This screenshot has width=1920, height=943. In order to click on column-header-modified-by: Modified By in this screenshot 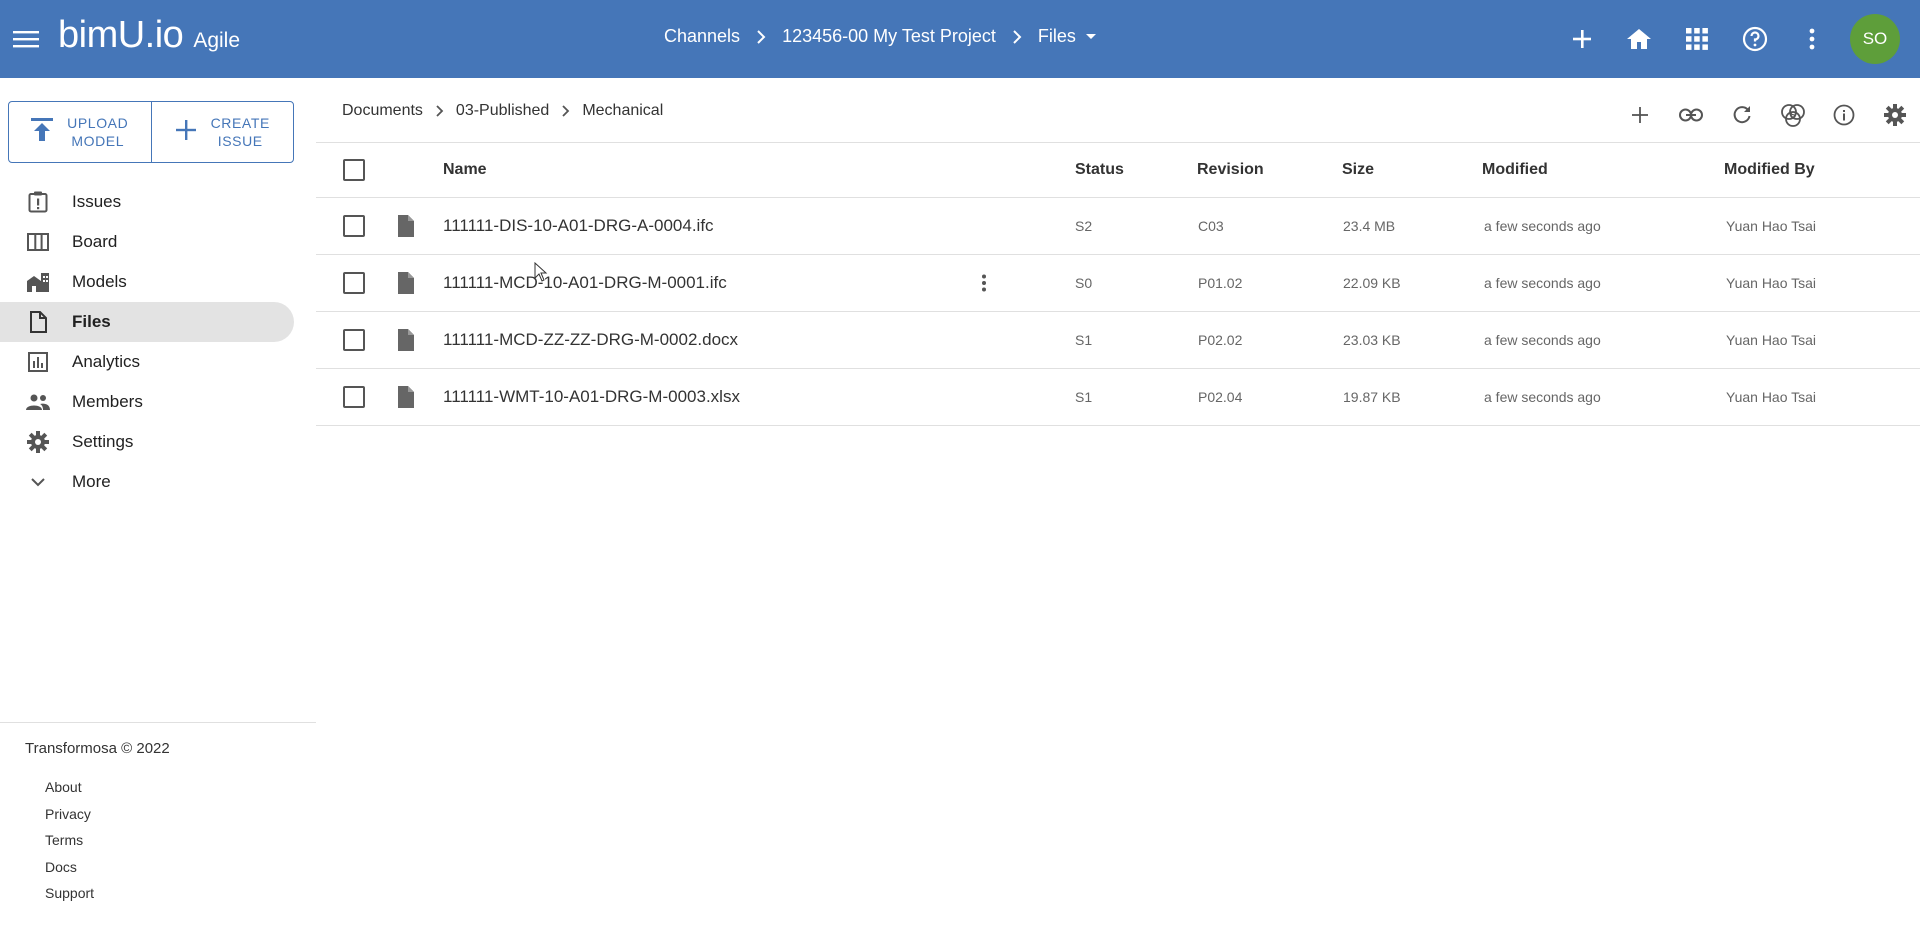, I will do `click(1769, 170)`.